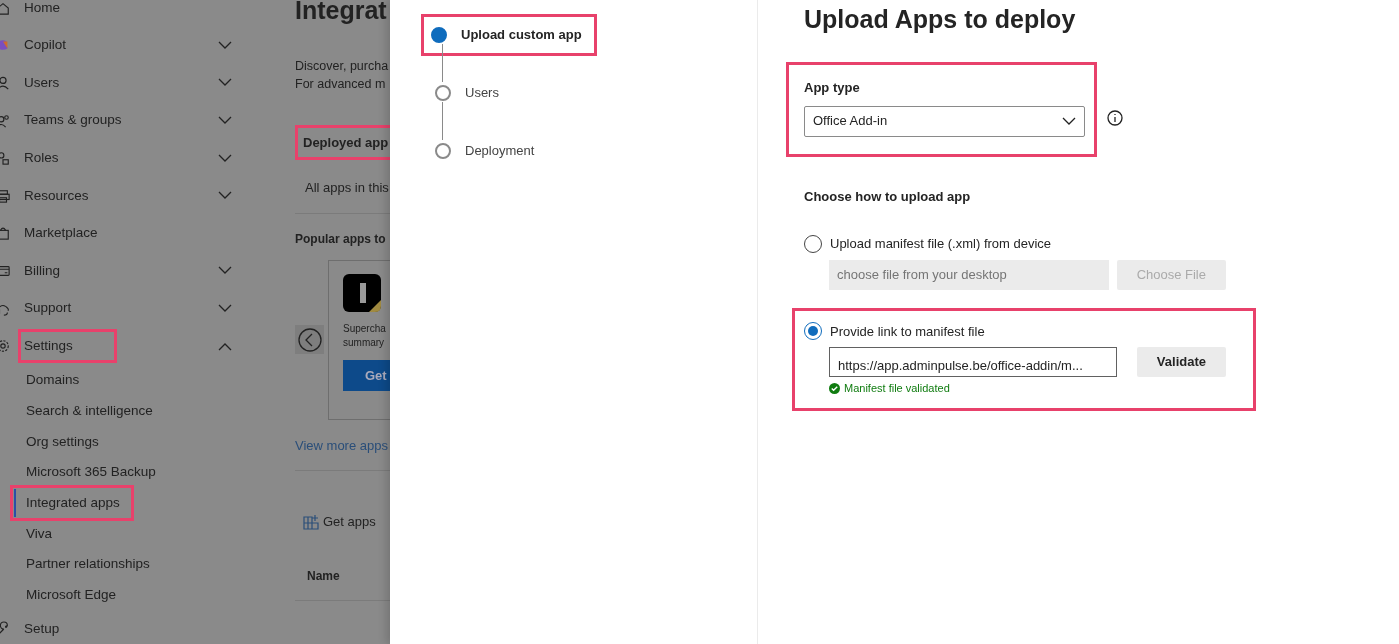 The width and height of the screenshot is (1399, 644). Describe the element at coordinates (5, 195) in the screenshot. I see `printer-icon` at that location.